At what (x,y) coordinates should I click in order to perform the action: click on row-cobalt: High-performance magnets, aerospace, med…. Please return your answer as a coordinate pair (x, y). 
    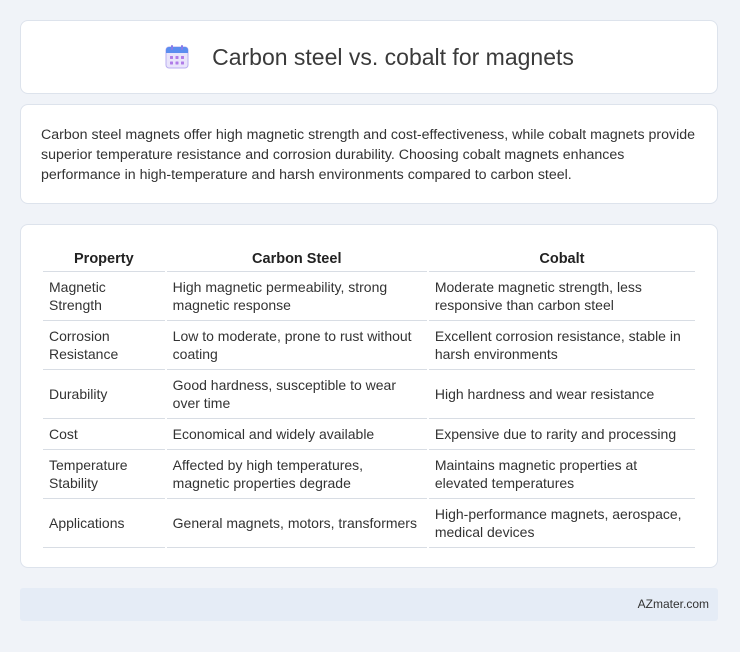
    Looking at the image, I should click on (561, 523).